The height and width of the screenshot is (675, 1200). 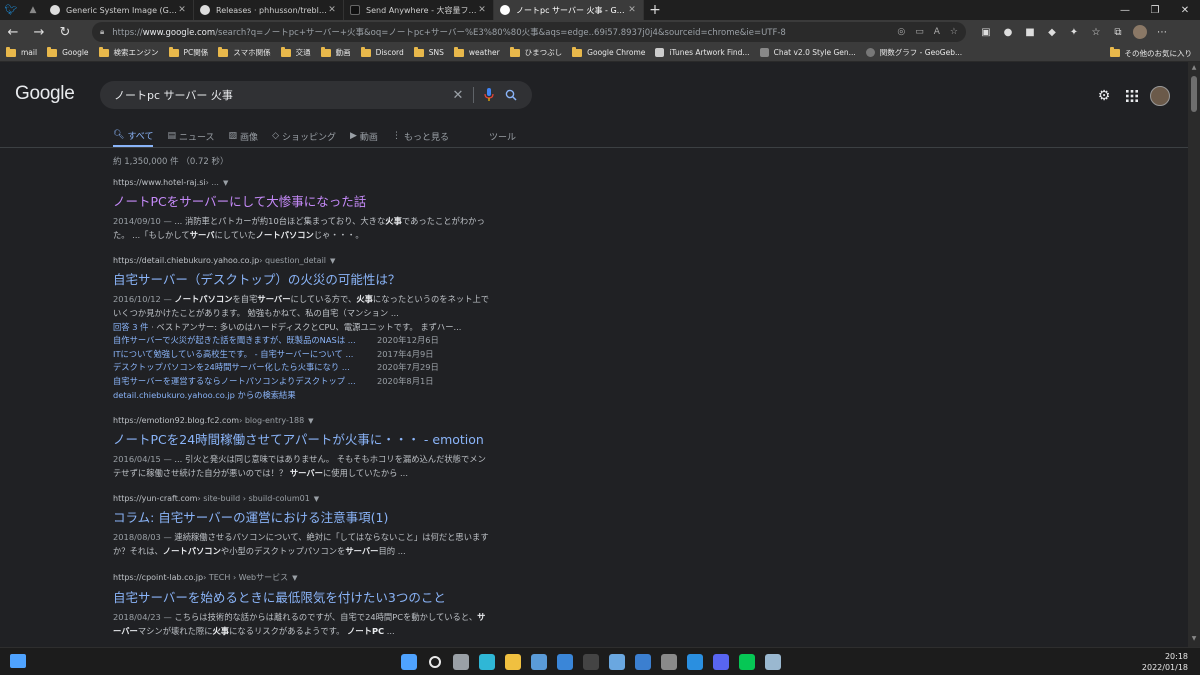 I want to click on extension-icon: ■, so click(x=1030, y=32).